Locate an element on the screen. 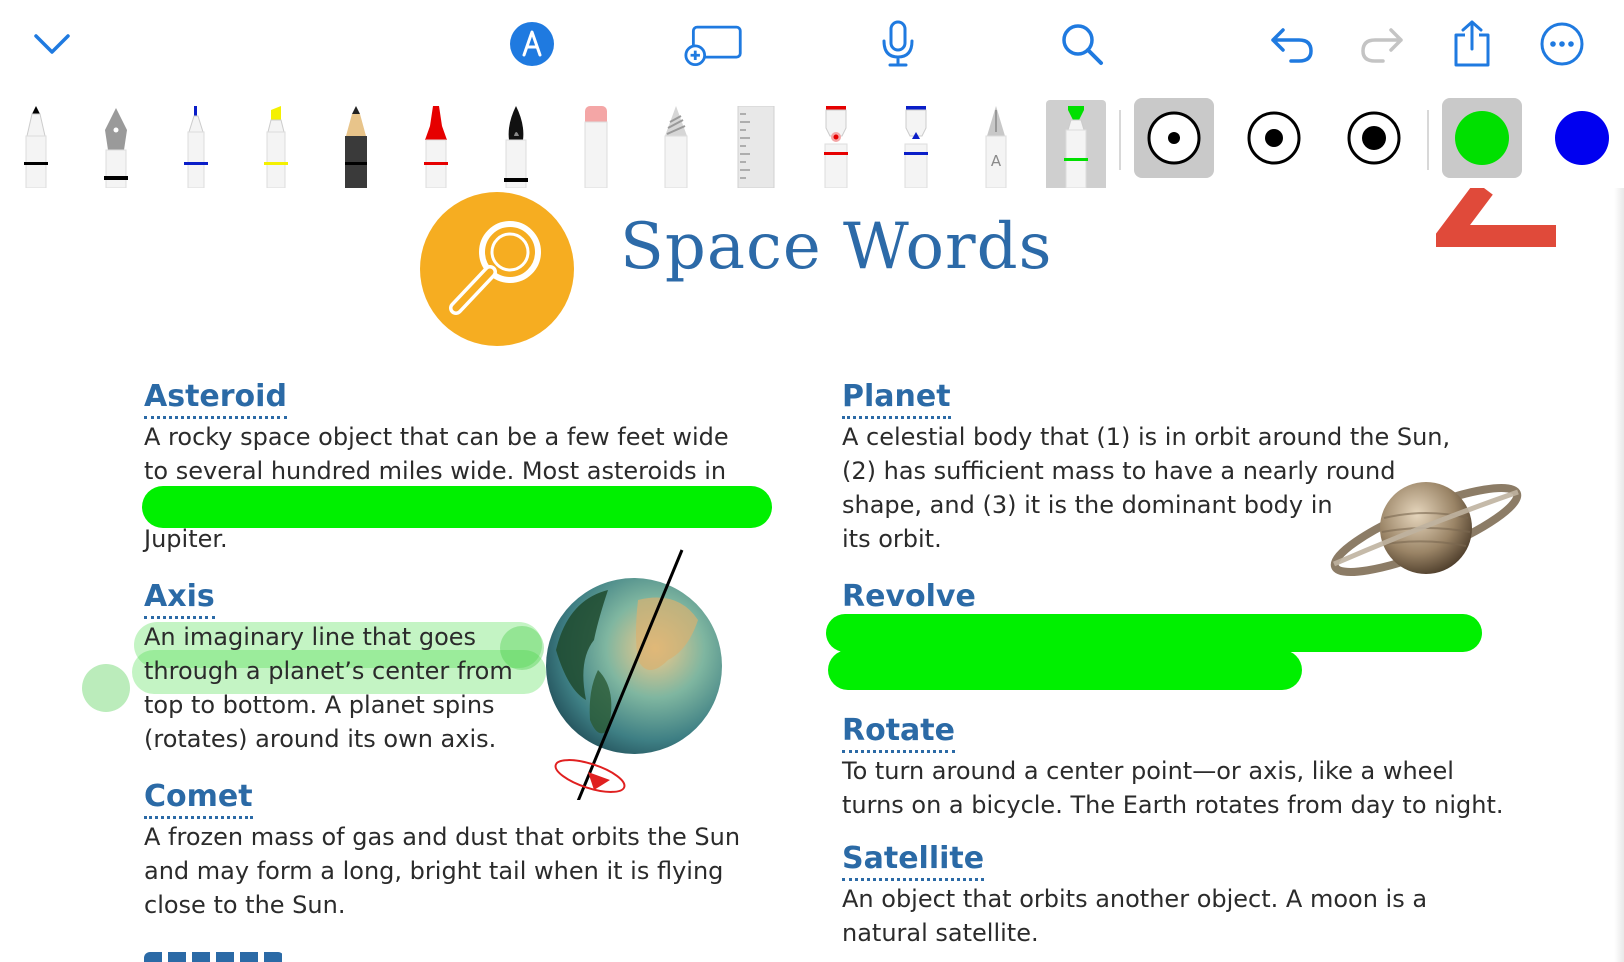 Image resolution: width=1624 pixels, height=962 pixels. eraser-tool is located at coordinates (596, 144).